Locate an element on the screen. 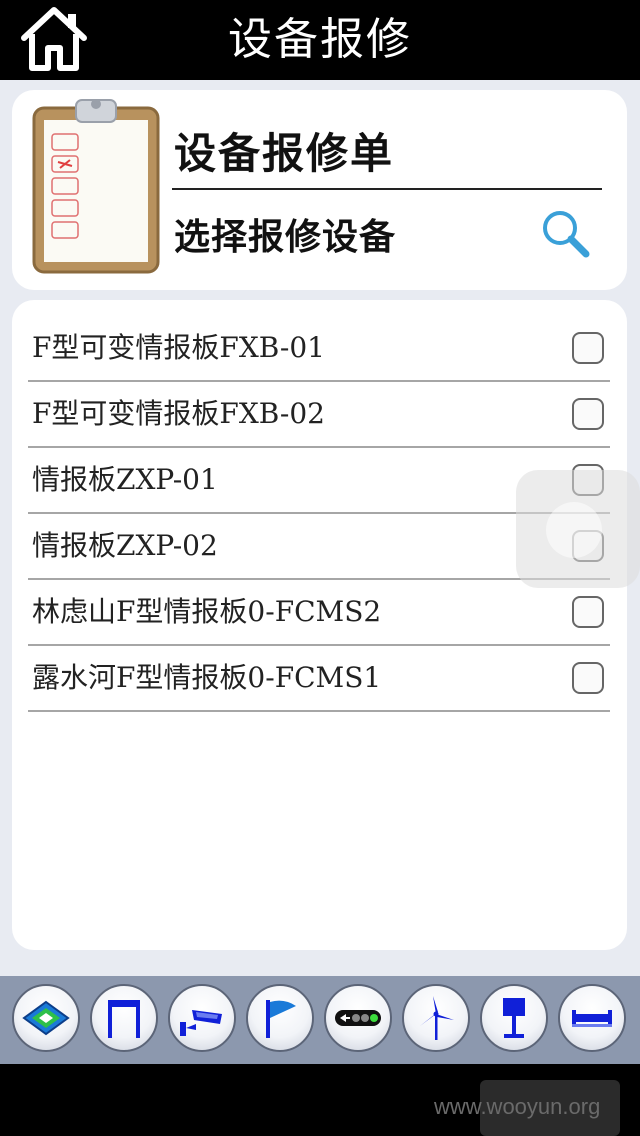 The height and width of the screenshot is (1136, 640). flag-icon is located at coordinates (281, 1019).